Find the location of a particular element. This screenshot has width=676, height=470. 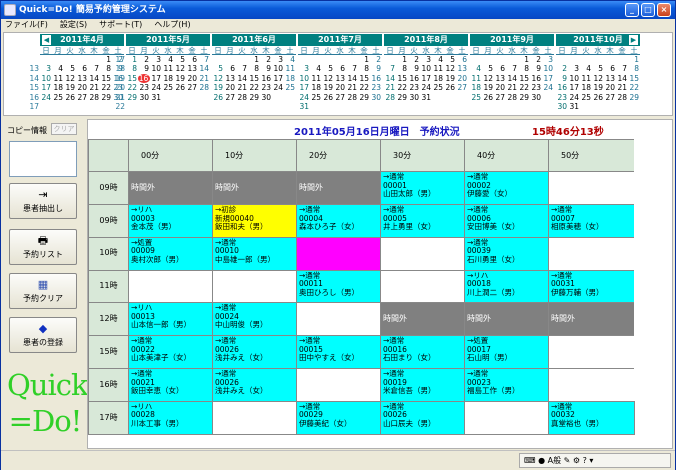

day-cell: 16 is located at coordinates (414, 78).